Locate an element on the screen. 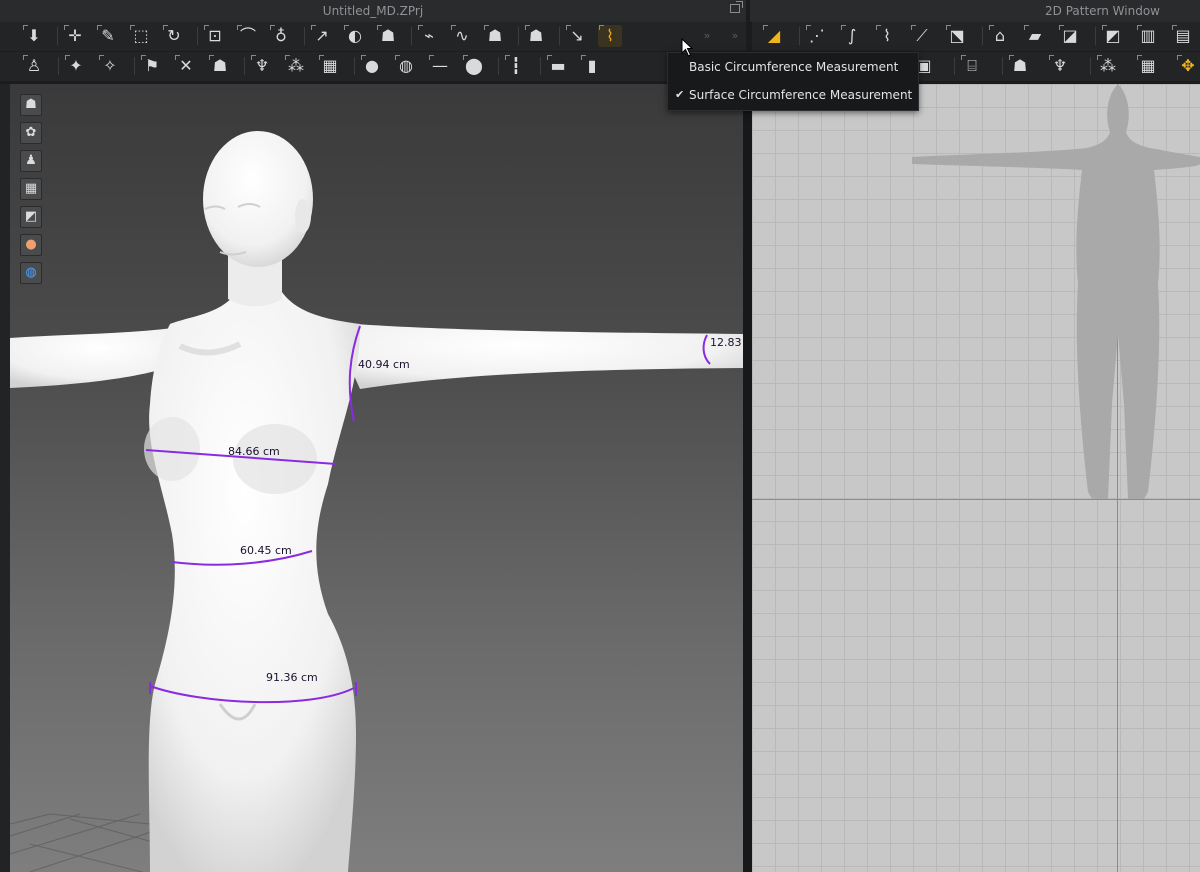 The width and height of the screenshot is (1200, 872). zipper-icon: ┇ is located at coordinates (516, 66).